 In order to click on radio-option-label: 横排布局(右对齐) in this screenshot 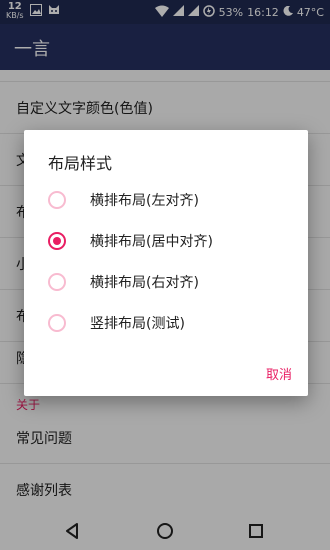, I will do `click(144, 283)`.